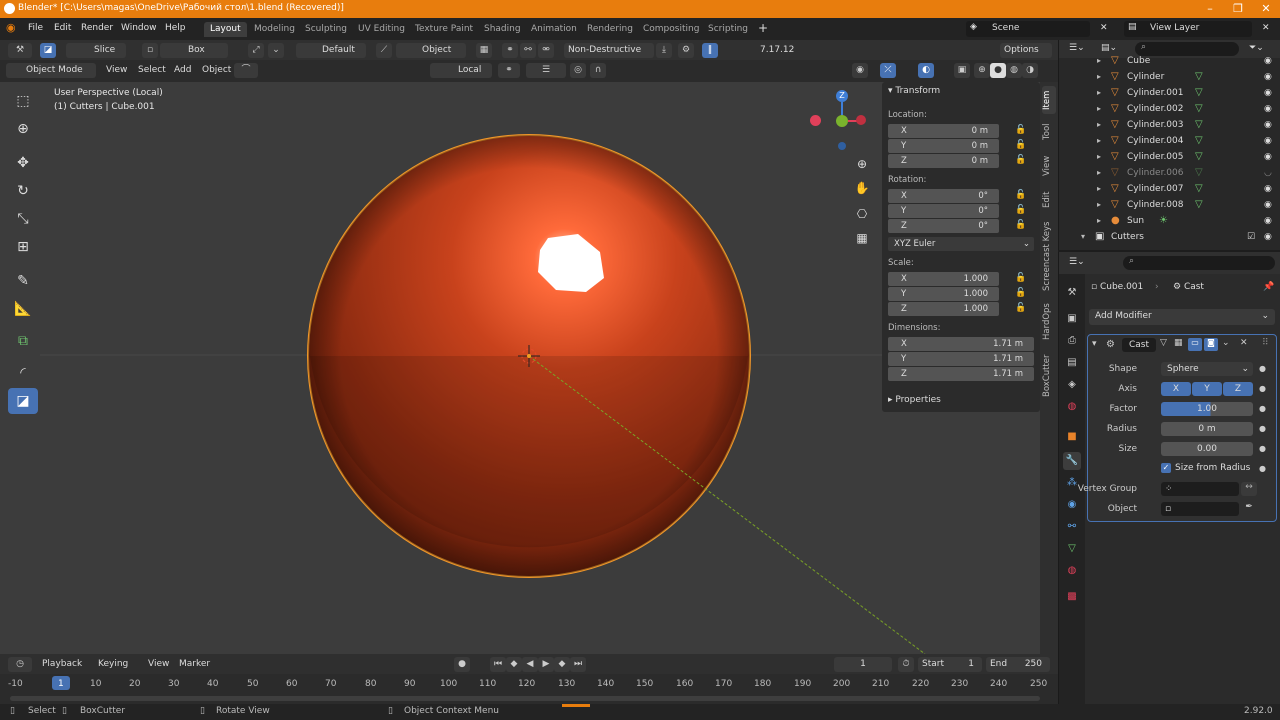 This screenshot has width=1280, height=720. I want to click on list-item: ▸ ▽ Cylinder.001 ▽ ◉, so click(1169, 94).